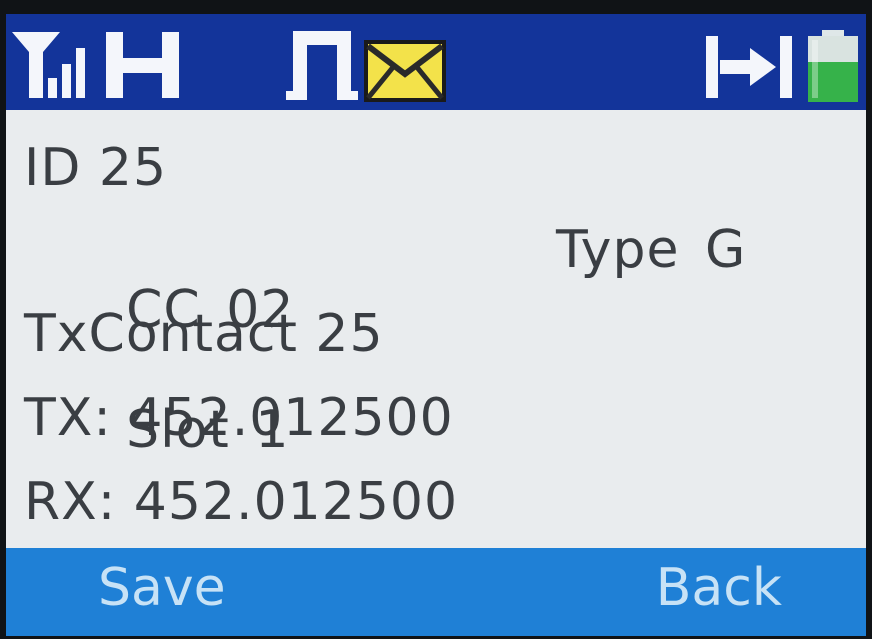 The height and width of the screenshot is (639, 872). Describe the element at coordinates (241, 502) in the screenshot. I see `rx-frequency-line: RX: 452.012500` at that location.